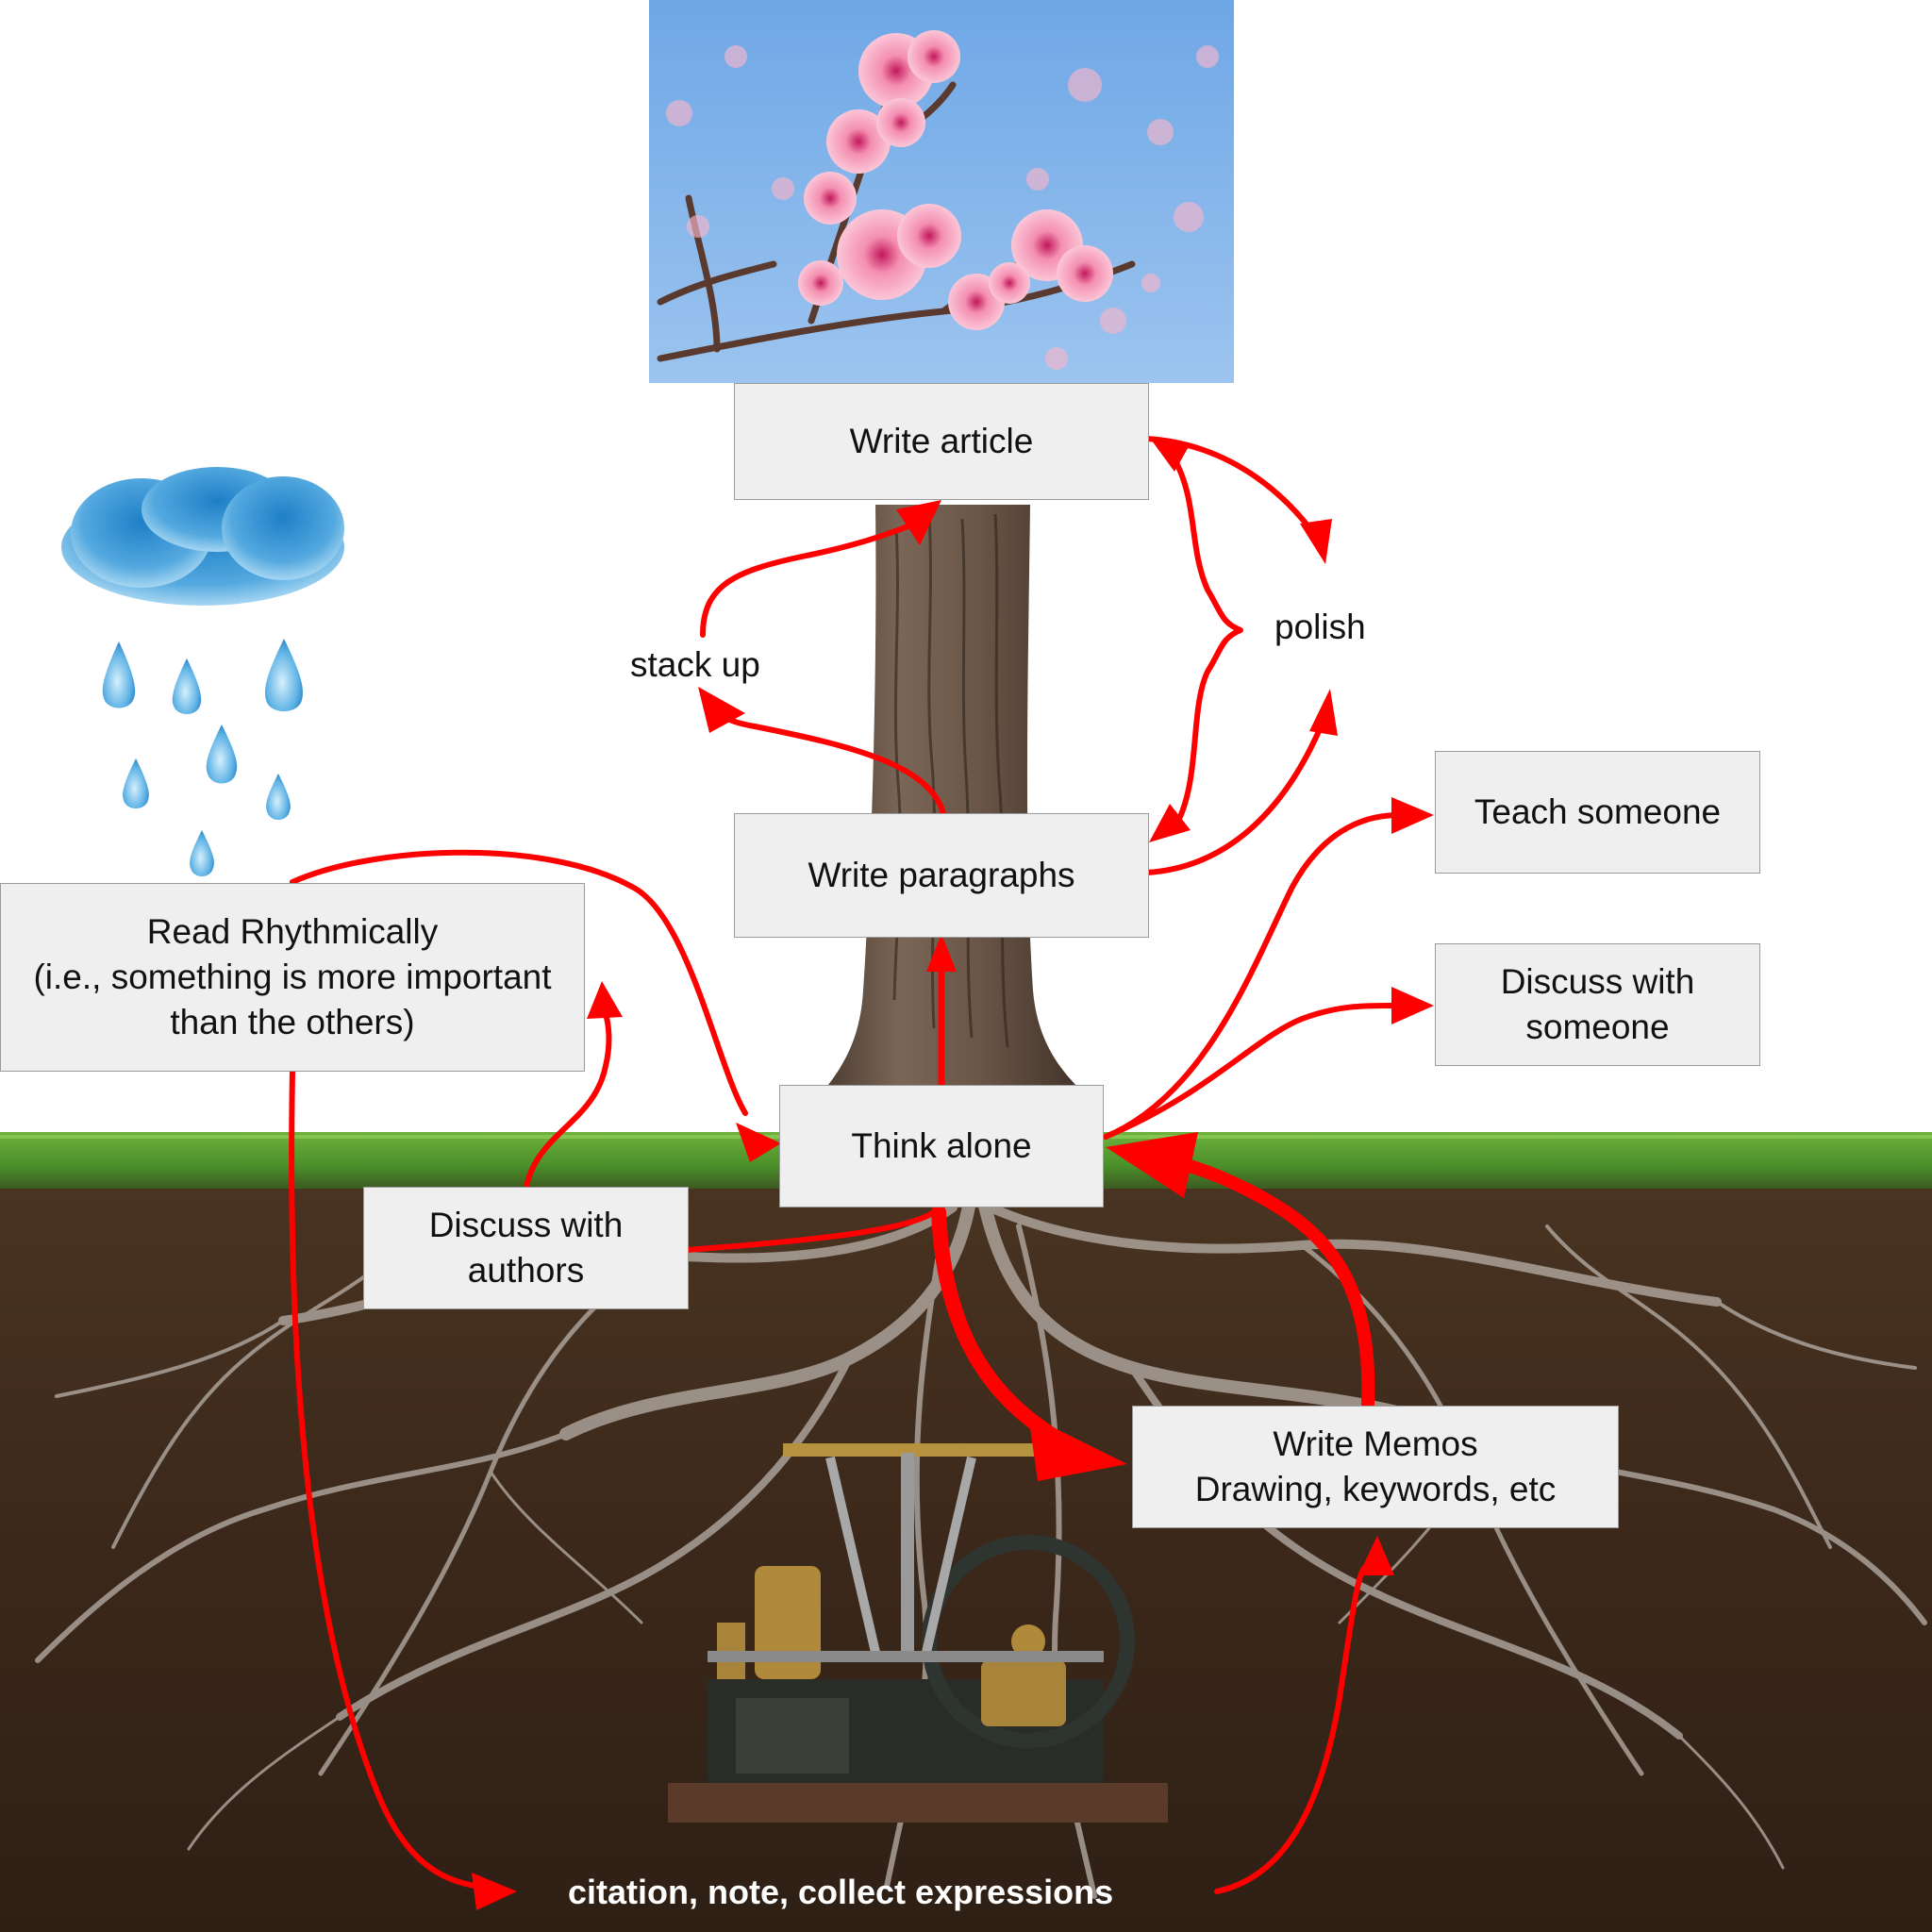 This screenshot has width=1932, height=1932. What do you see at coordinates (1233, 801) in the screenshot?
I see `arrow-polish-to-paragraphs` at bounding box center [1233, 801].